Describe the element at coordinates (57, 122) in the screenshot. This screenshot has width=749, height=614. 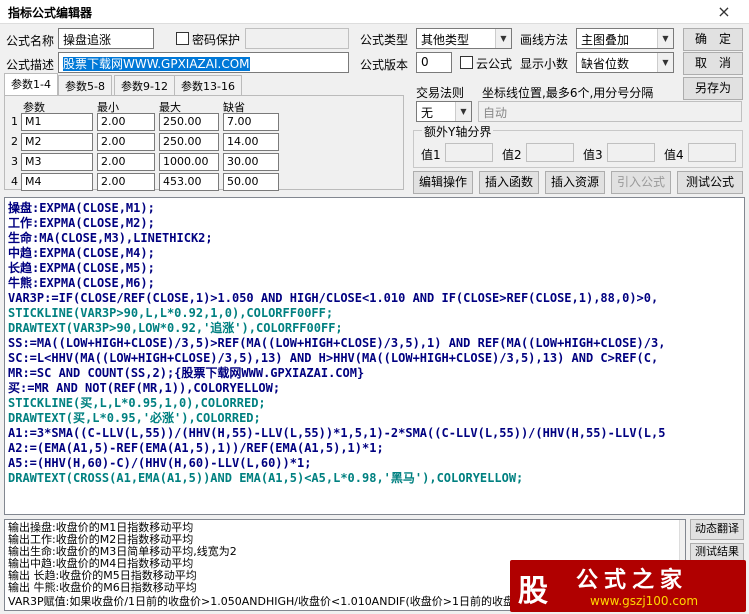
I see `param-name-cell: M1` at that location.